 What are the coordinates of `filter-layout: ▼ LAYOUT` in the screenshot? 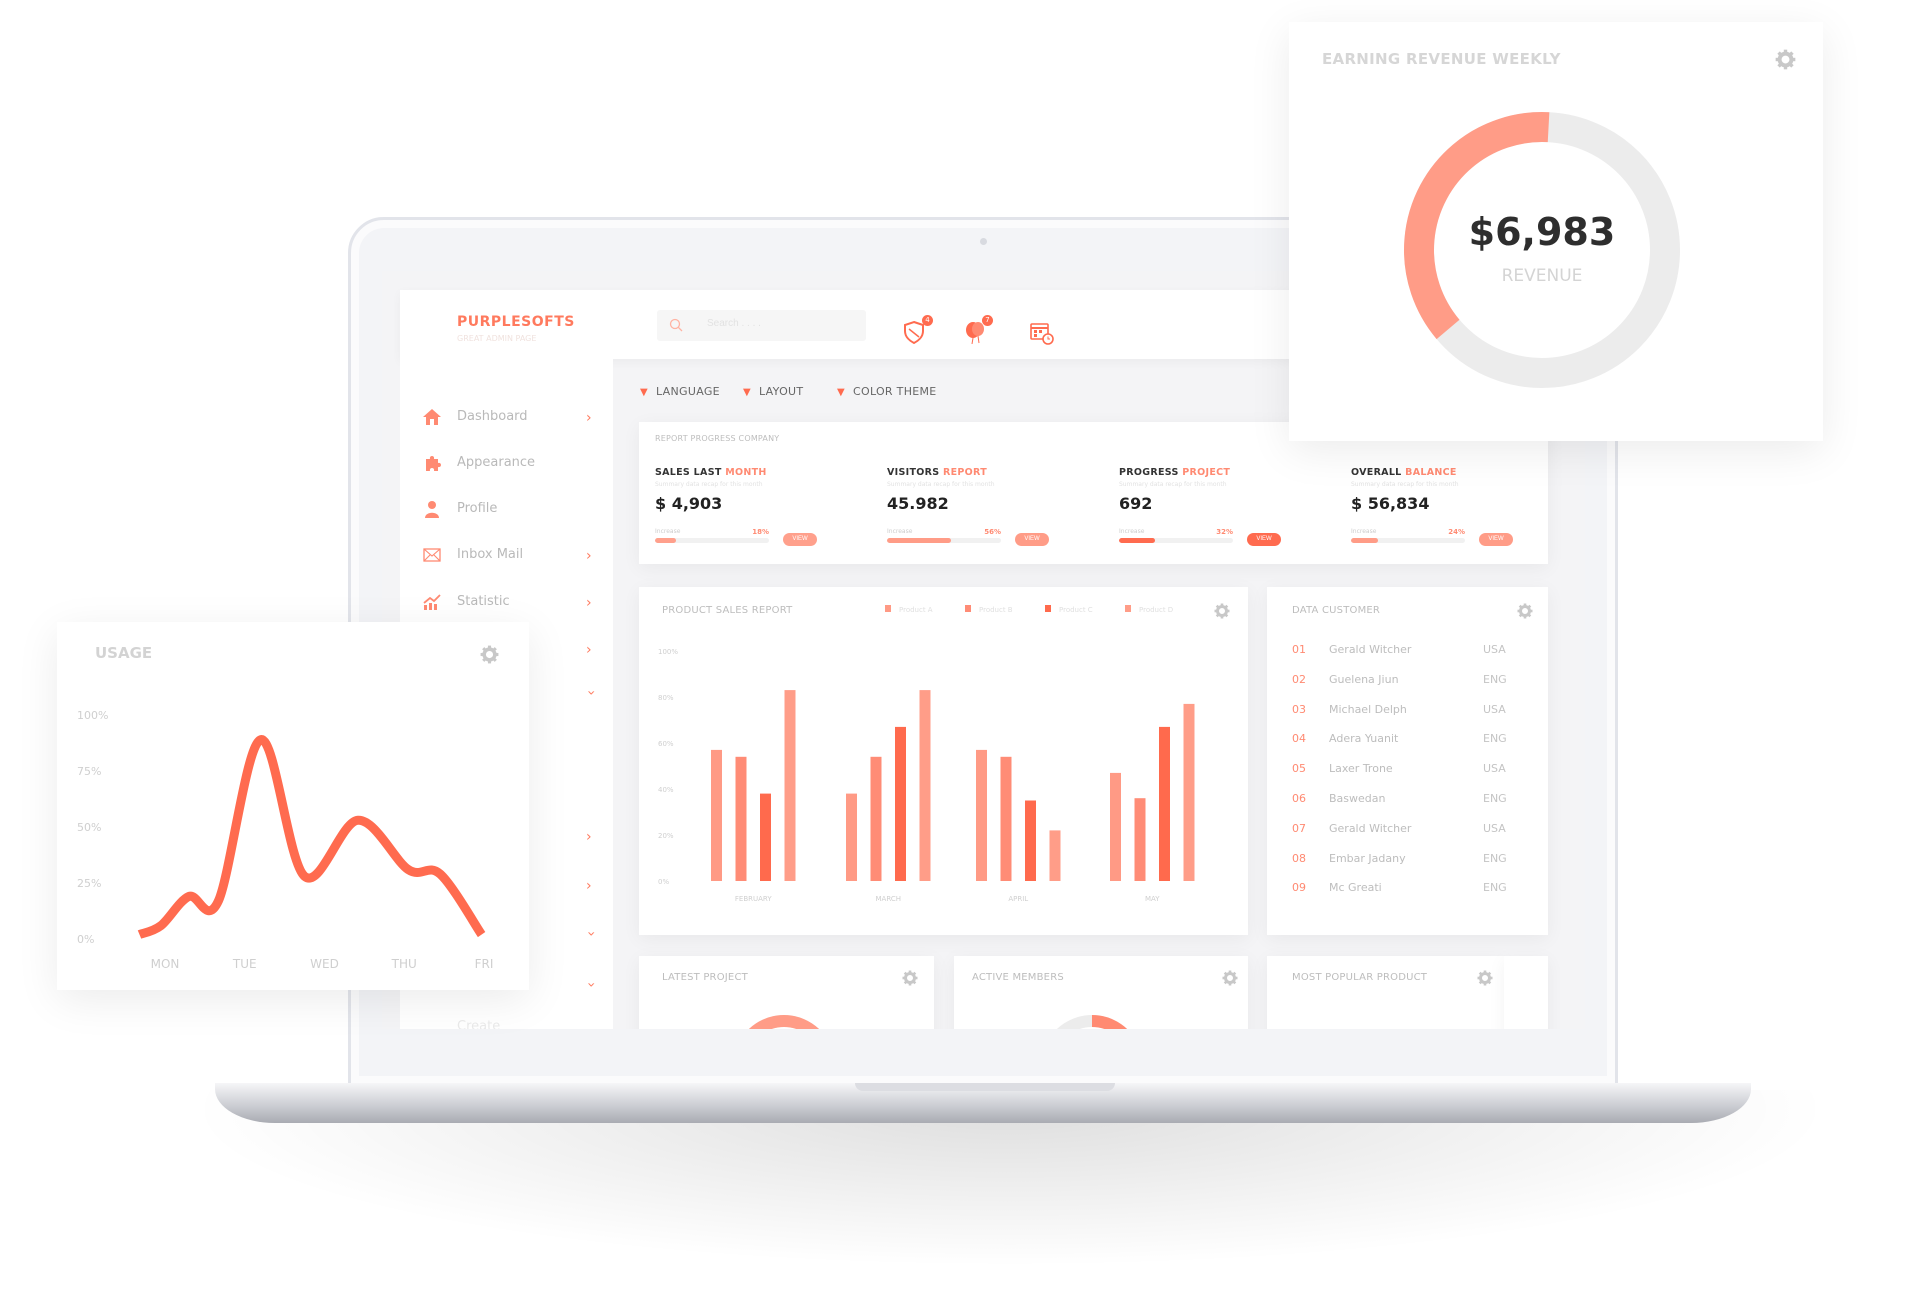 It's located at (773, 391).